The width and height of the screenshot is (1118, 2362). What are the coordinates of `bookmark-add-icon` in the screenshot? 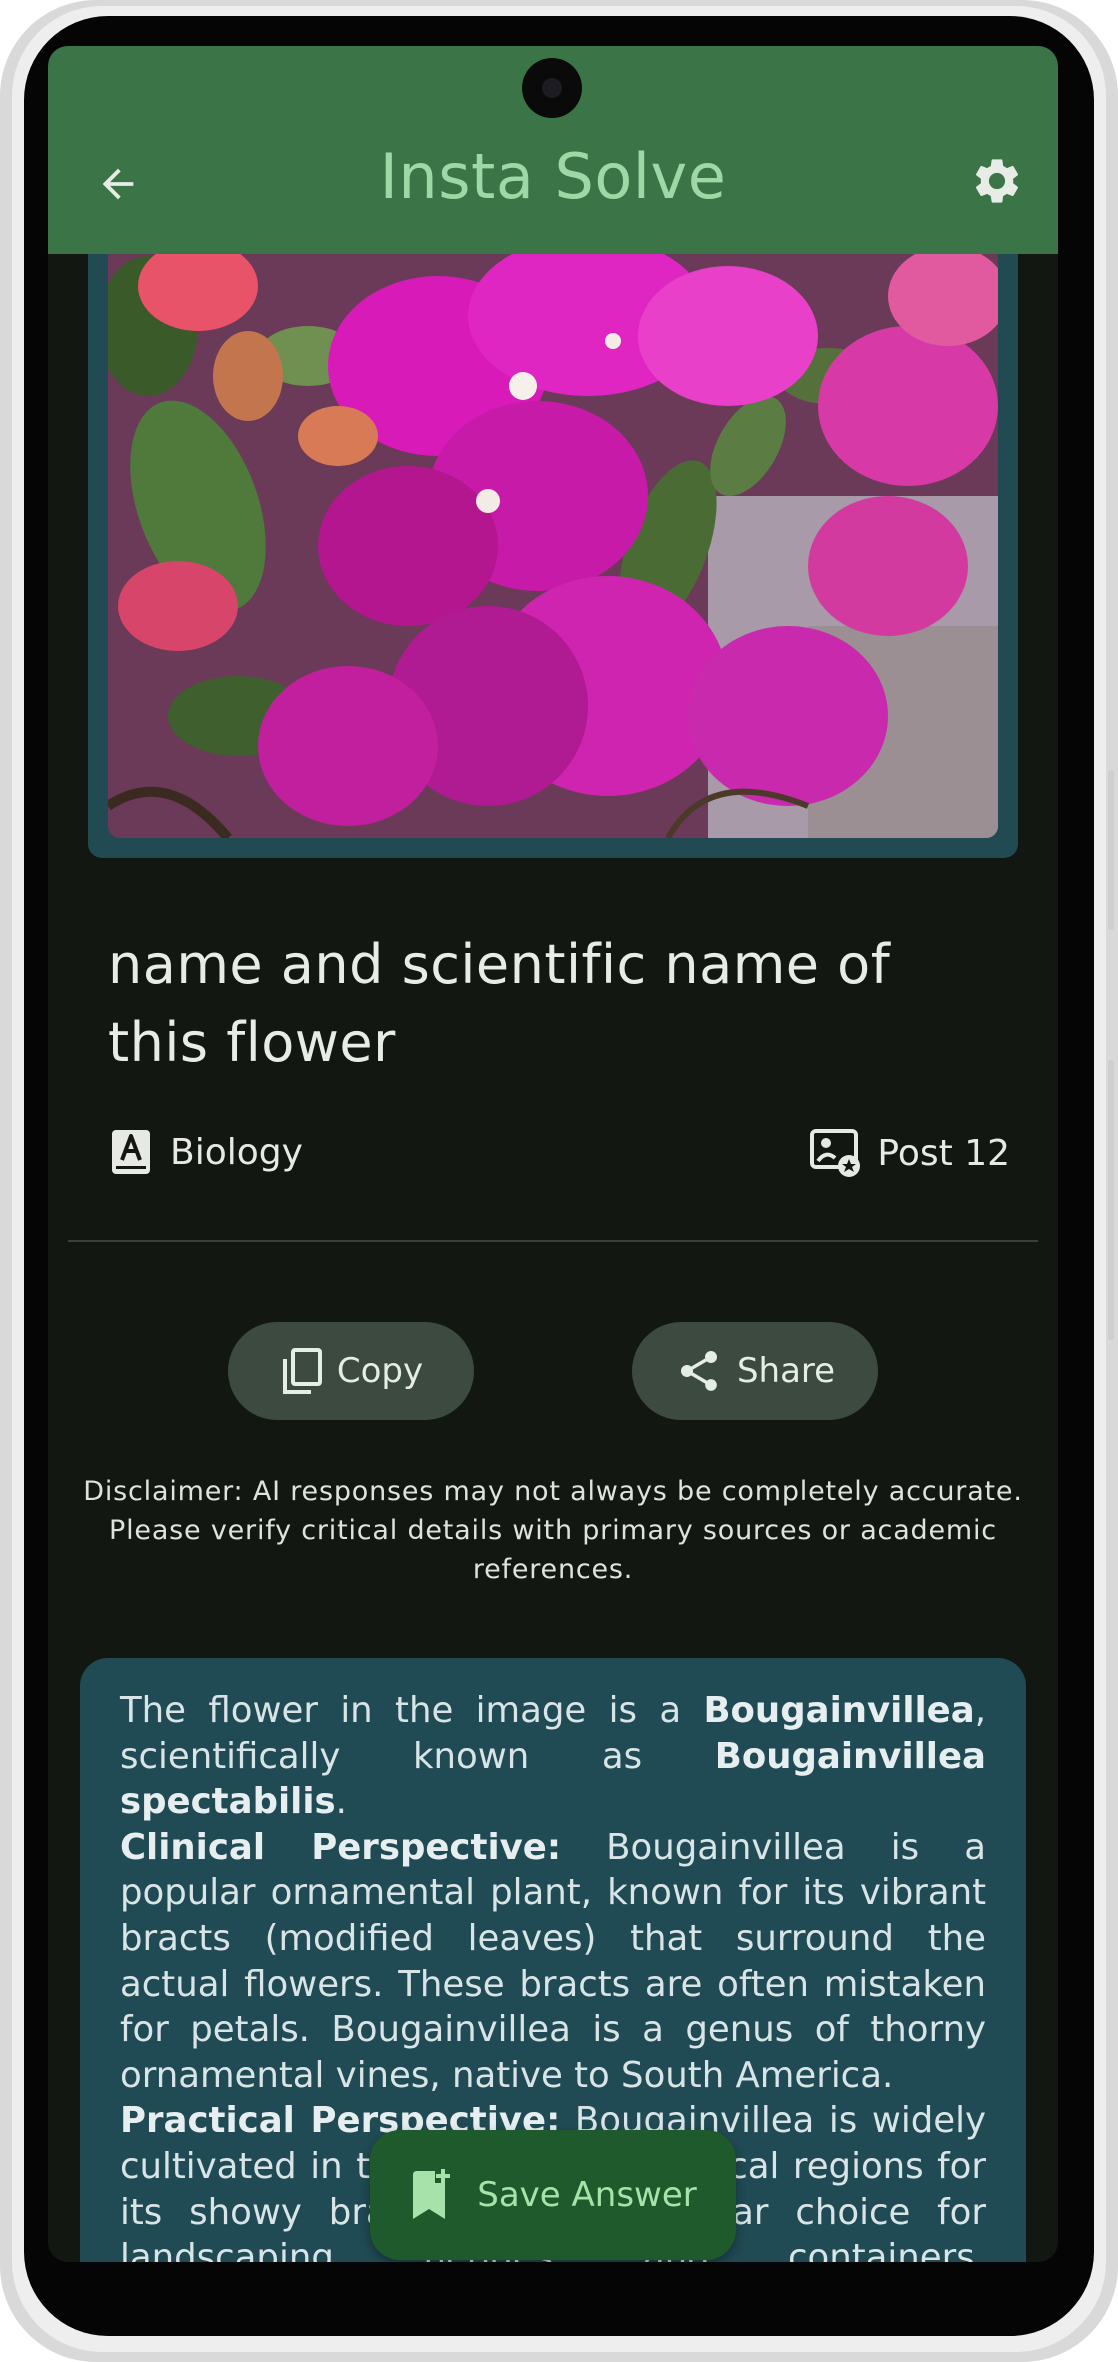 It's located at (432, 2194).